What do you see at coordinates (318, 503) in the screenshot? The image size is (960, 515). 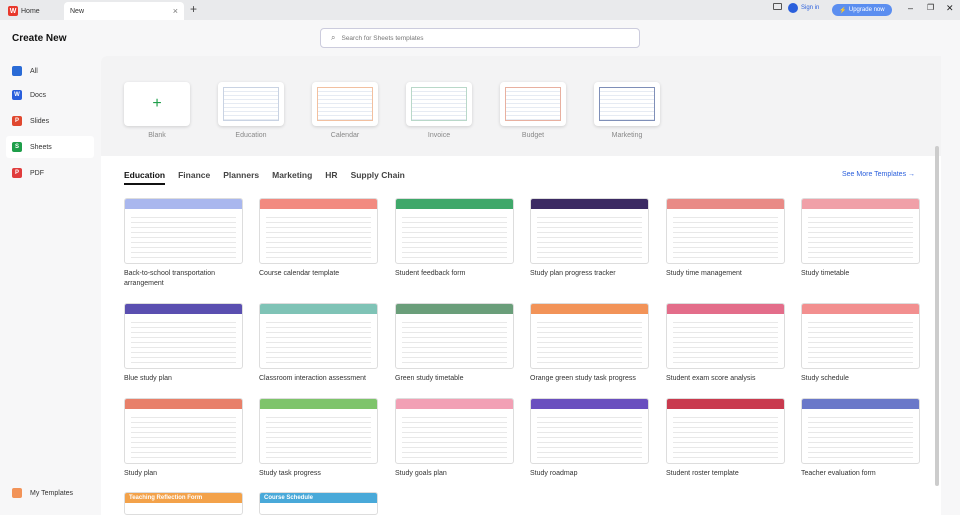 I see `template-card: Course Schedule` at bounding box center [318, 503].